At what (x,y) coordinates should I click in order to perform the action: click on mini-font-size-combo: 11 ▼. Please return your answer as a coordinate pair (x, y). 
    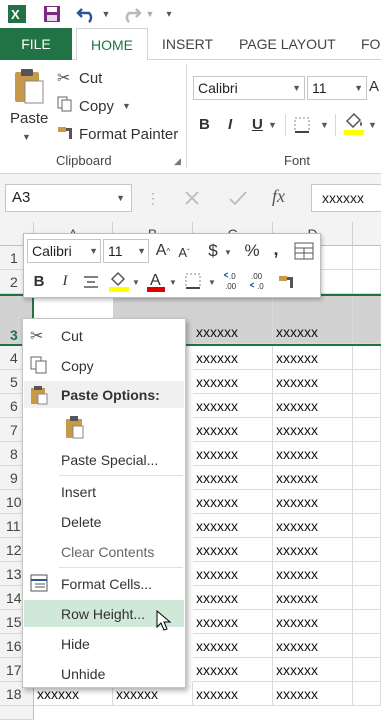
    Looking at the image, I should click on (126, 251).